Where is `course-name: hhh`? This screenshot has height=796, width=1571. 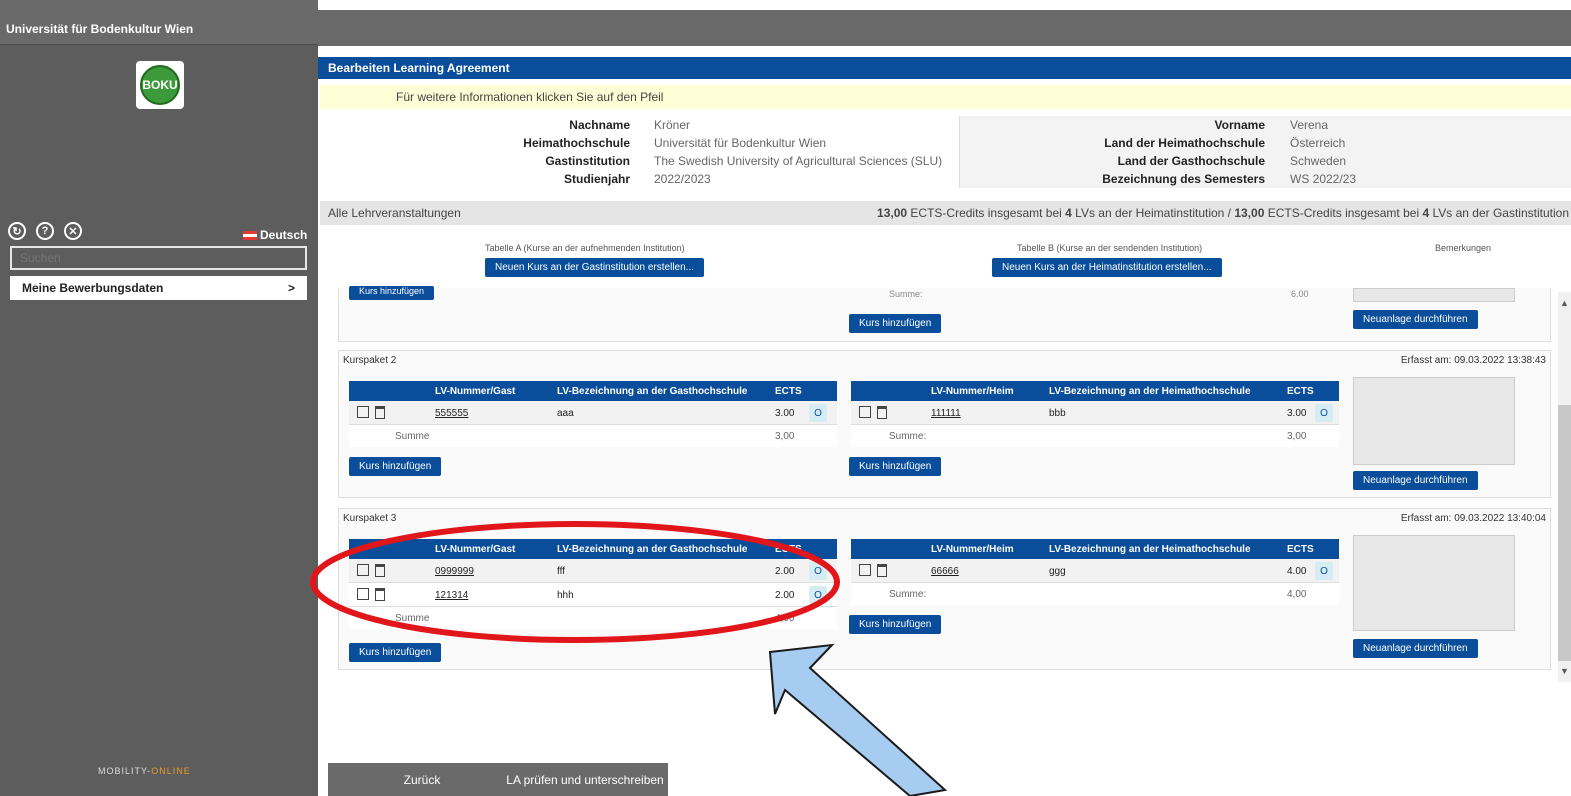 course-name: hhh is located at coordinates (565, 595).